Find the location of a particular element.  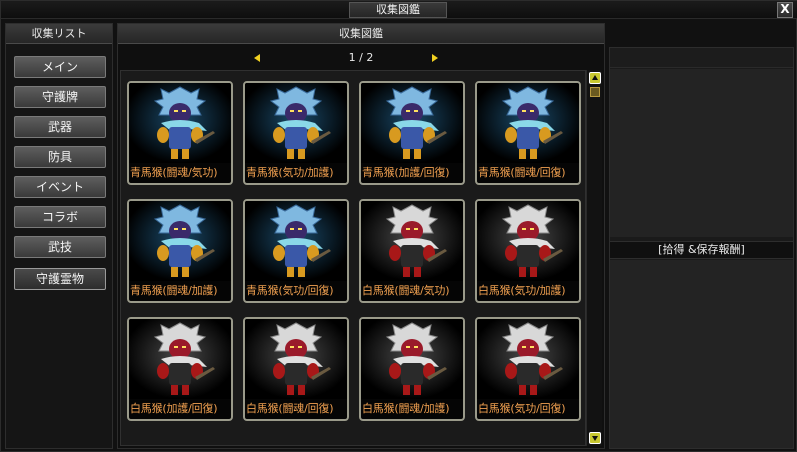

card-label: 白馬猴(闘魂/気功) is located at coordinates (406, 290).